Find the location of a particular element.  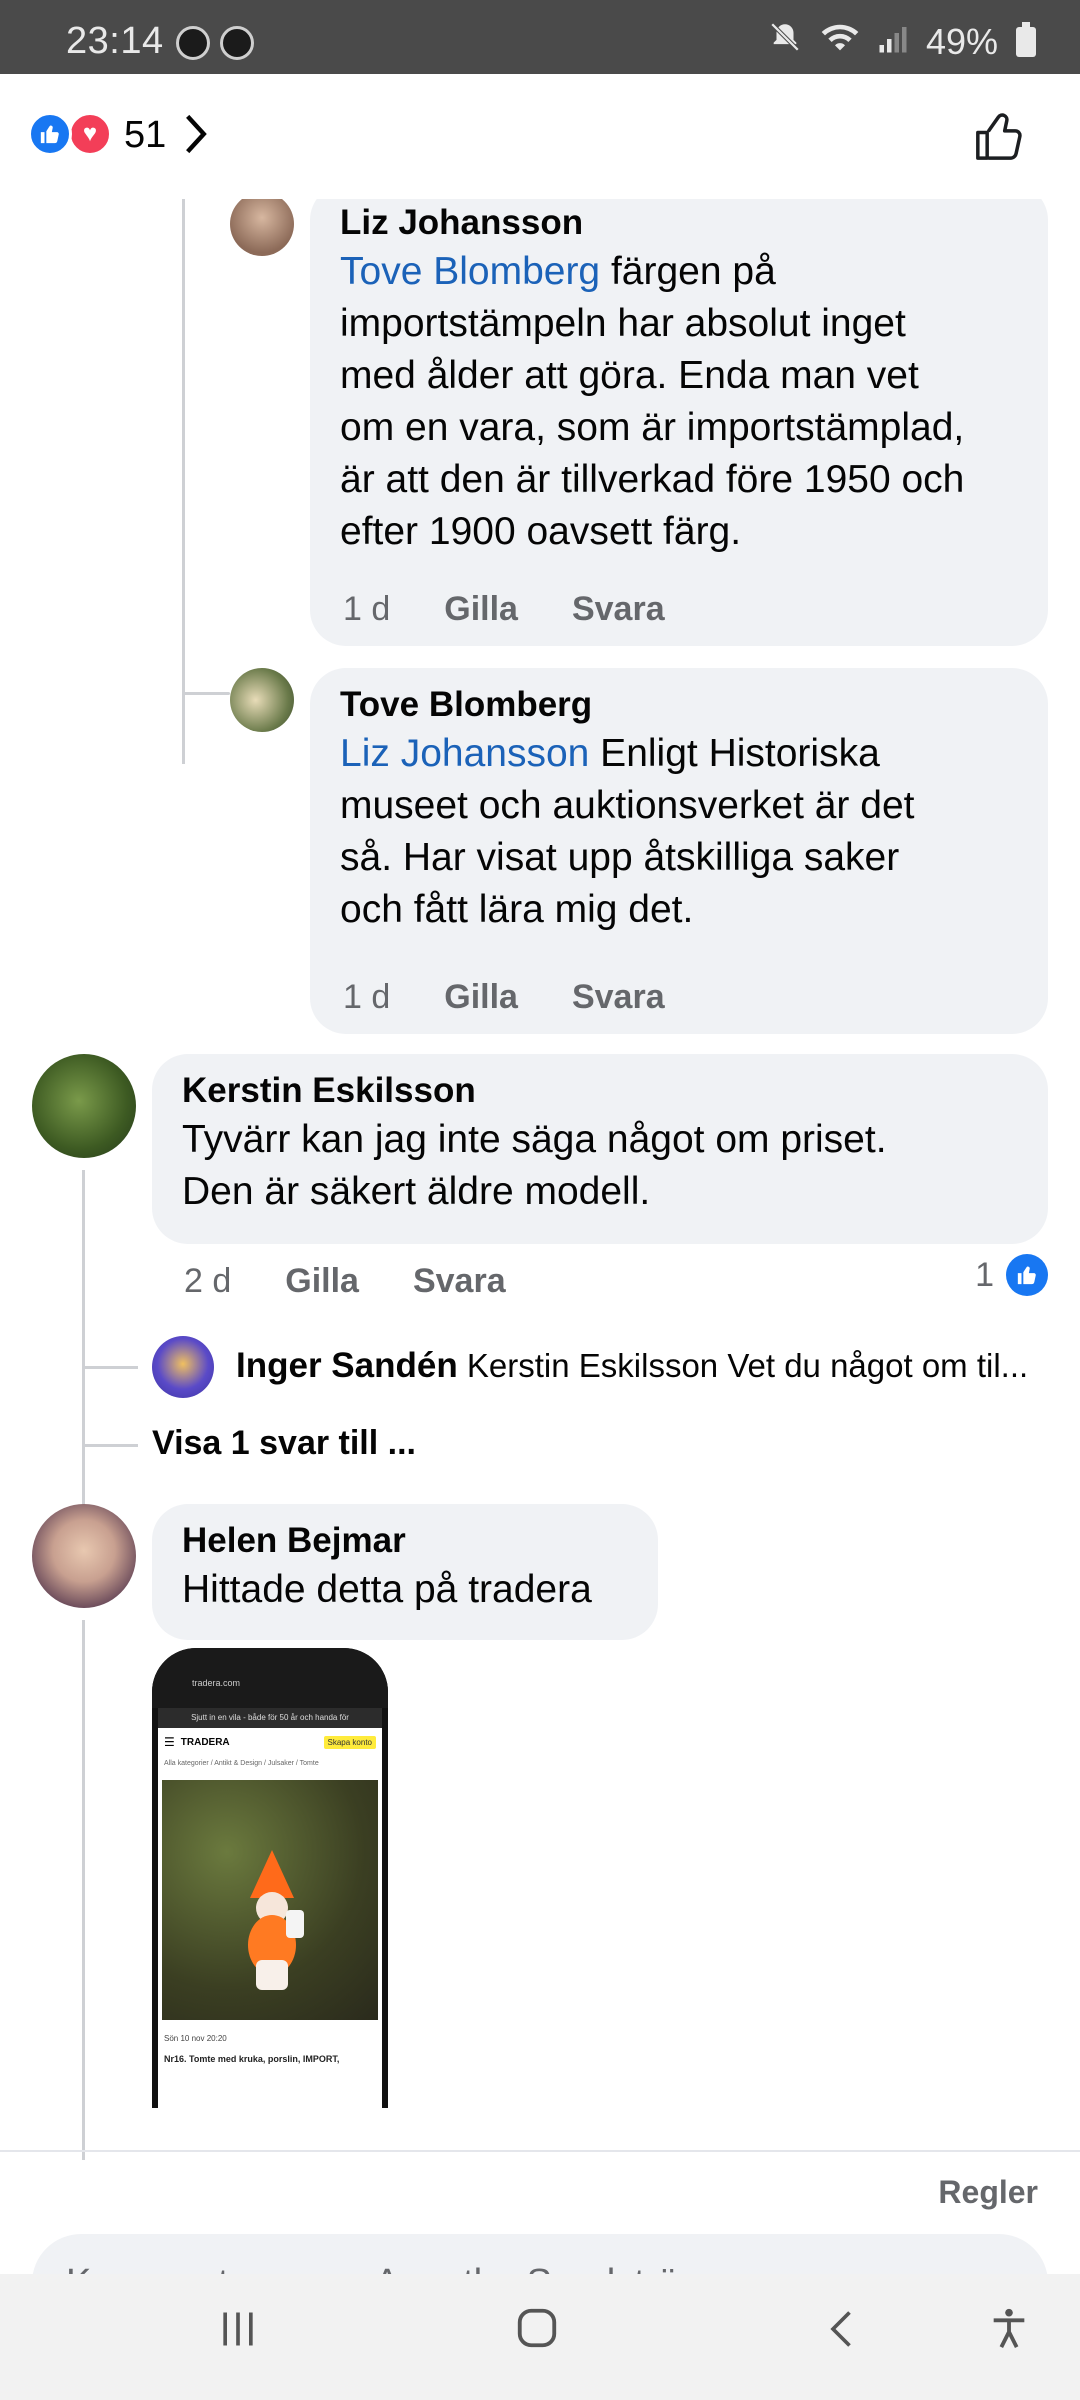

attachment-title: Nr16. Tomte med kruka, porslin, IMPORT, is located at coordinates (252, 2059).